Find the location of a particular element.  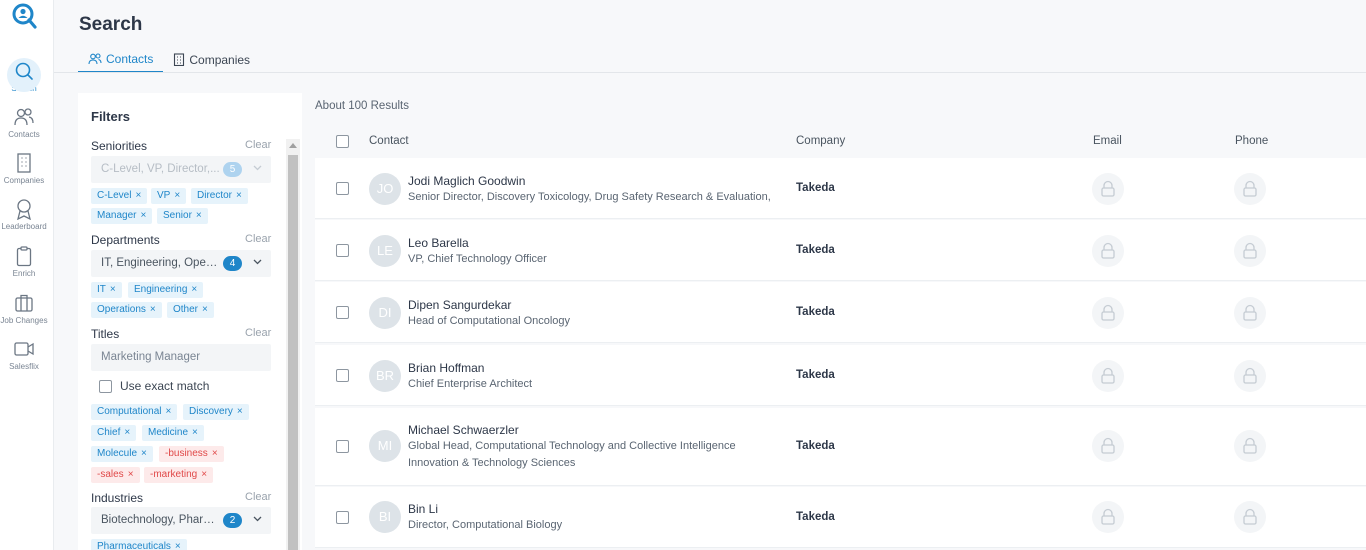

seniority-chip-c-level: C-Level × is located at coordinates (119, 196).